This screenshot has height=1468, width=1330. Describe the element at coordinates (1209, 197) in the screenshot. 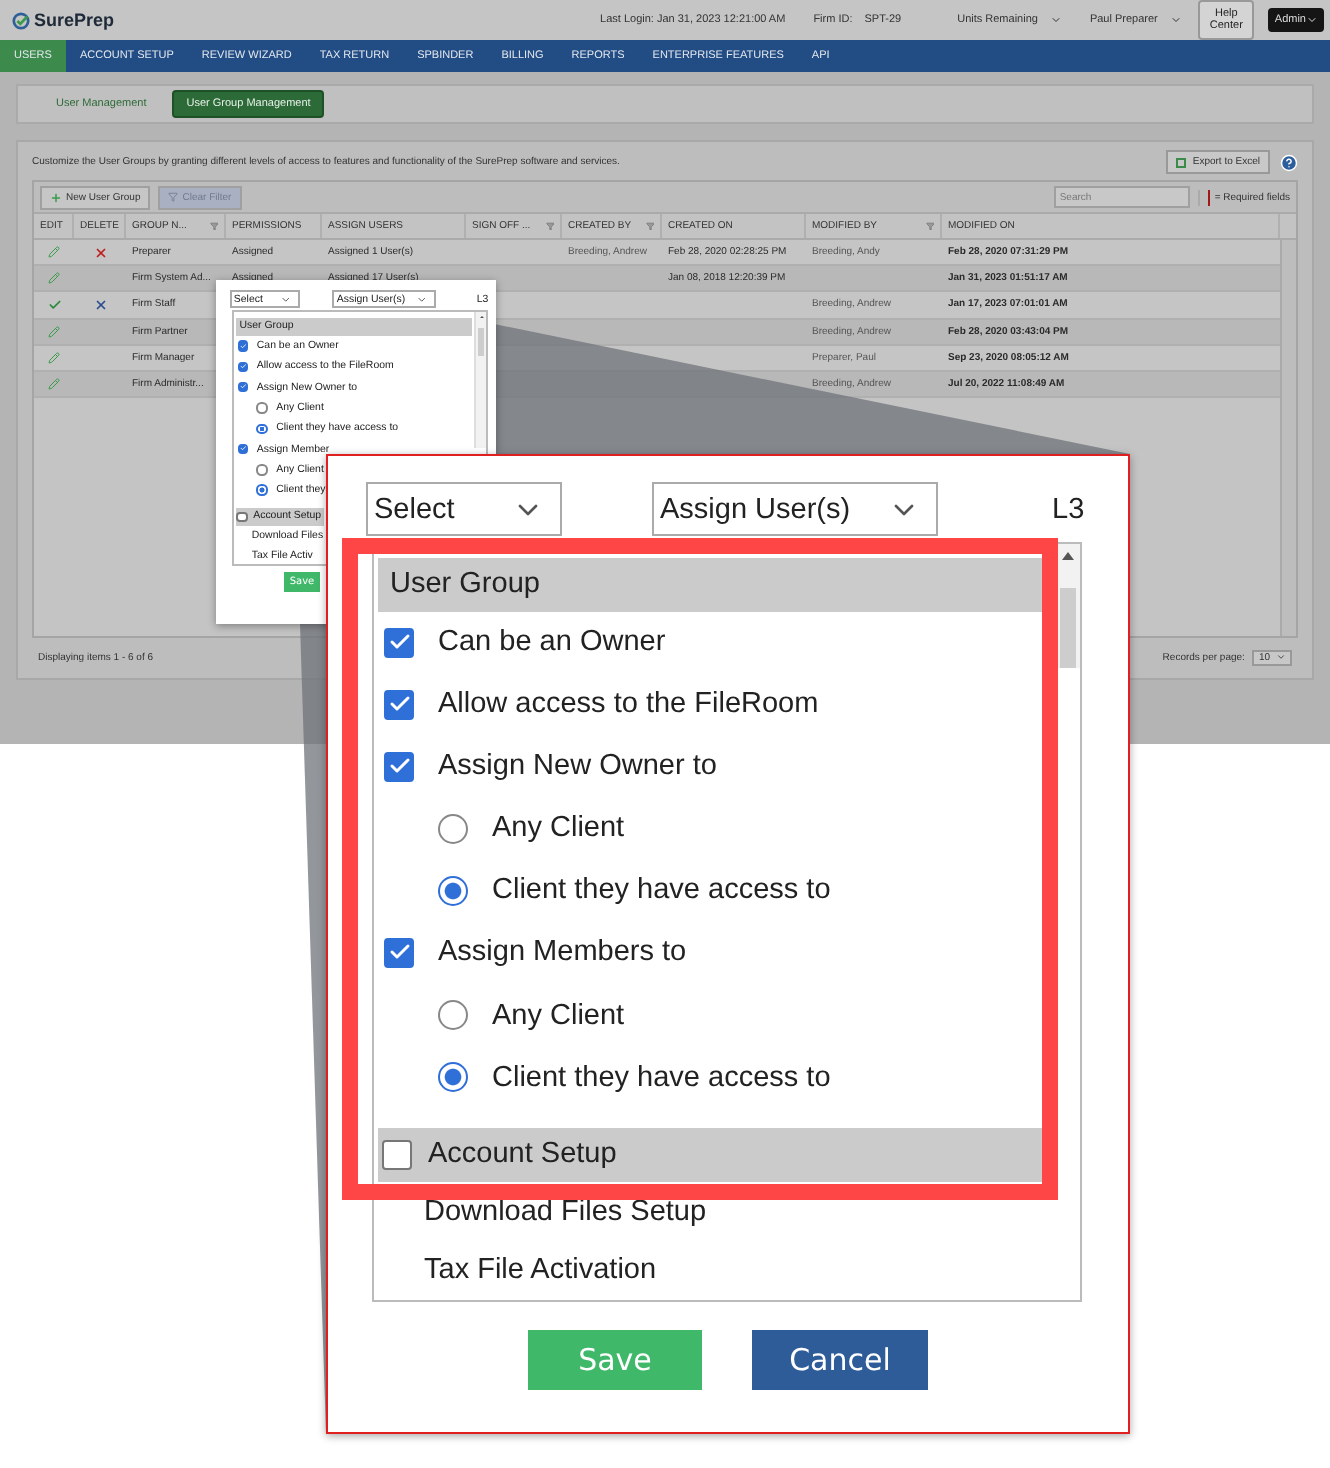

I see `required-marker` at that location.